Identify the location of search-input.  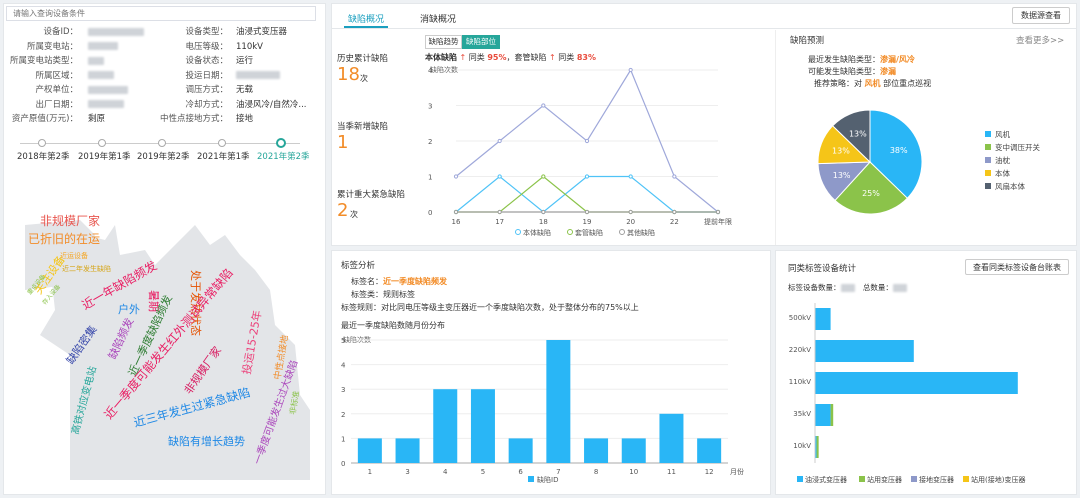
(161, 13).